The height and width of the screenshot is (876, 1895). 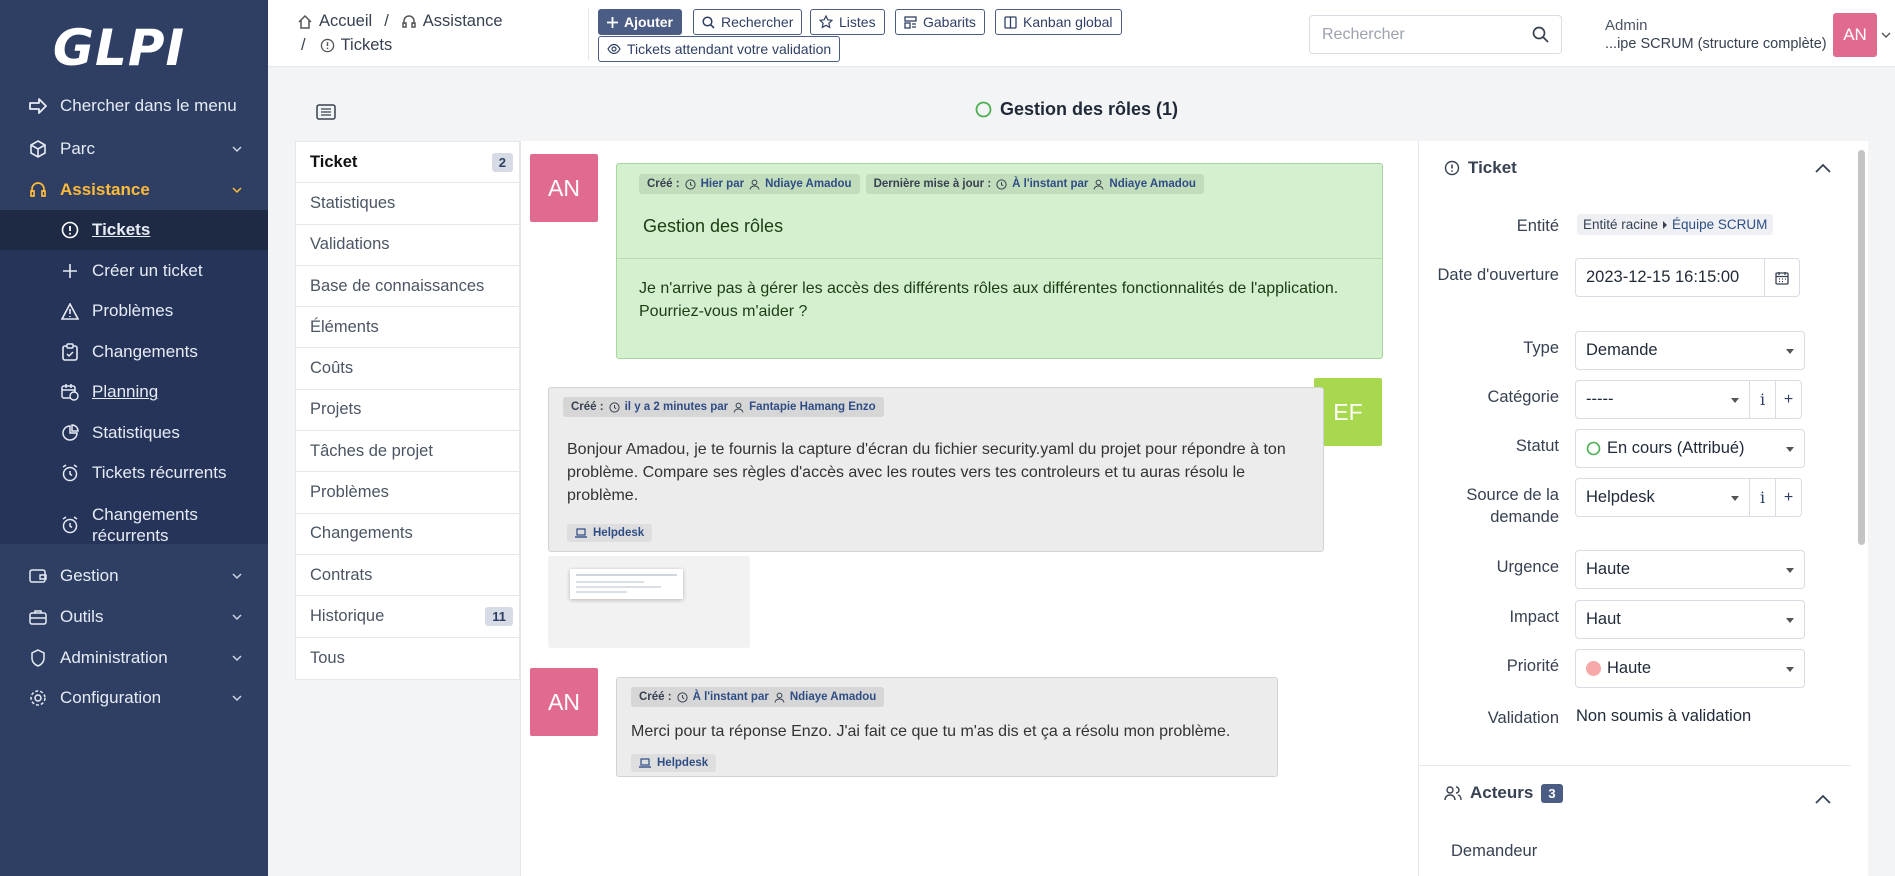 I want to click on scrollbar, so click(x=1861, y=347).